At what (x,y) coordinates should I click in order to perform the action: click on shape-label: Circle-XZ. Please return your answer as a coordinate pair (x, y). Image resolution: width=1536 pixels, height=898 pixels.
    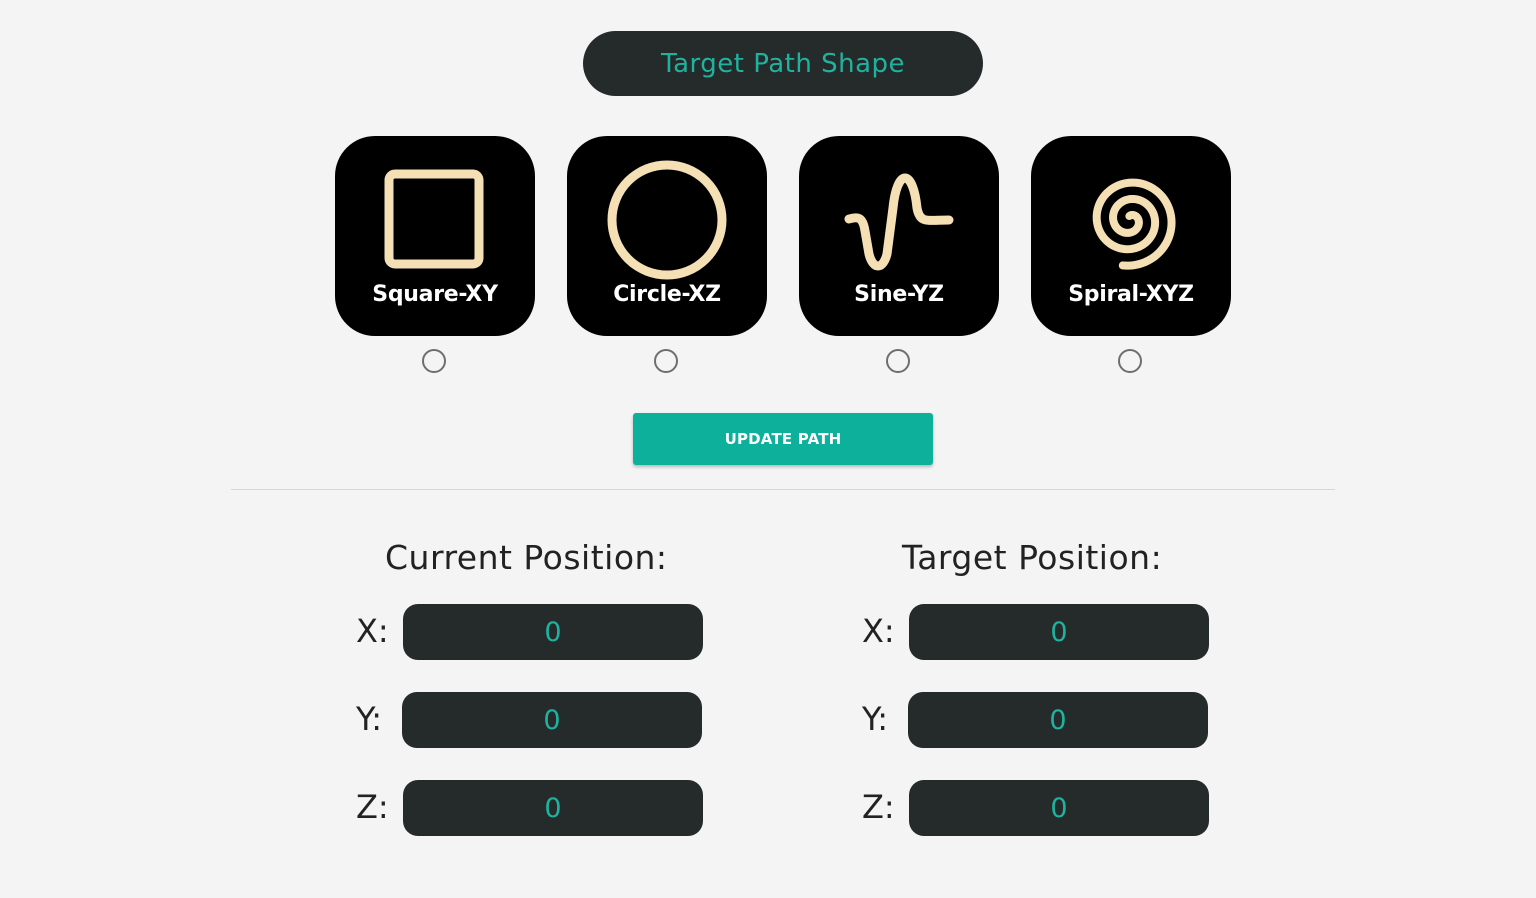
    Looking at the image, I should click on (667, 294).